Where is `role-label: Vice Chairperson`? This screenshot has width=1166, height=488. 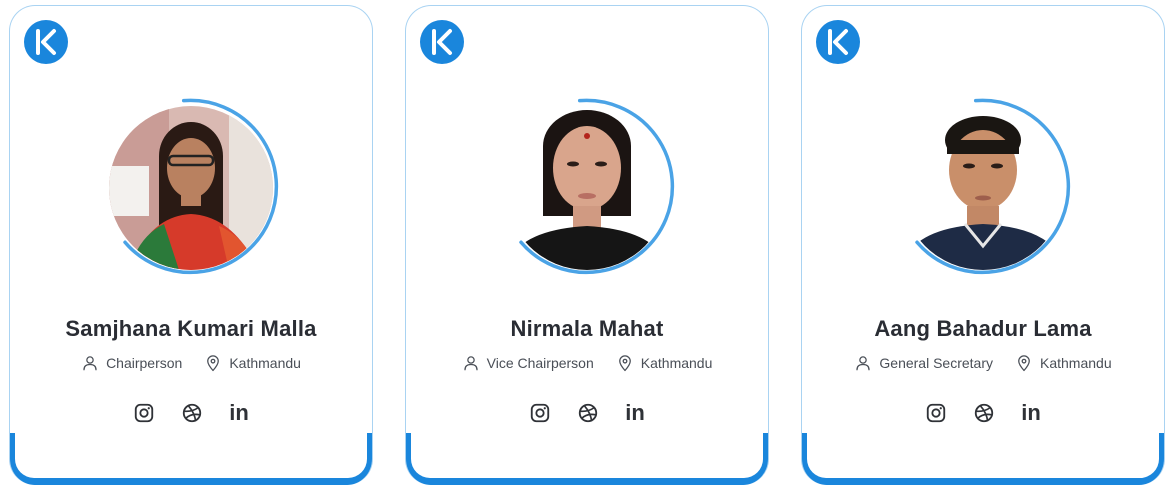 role-label: Vice Chairperson is located at coordinates (540, 363).